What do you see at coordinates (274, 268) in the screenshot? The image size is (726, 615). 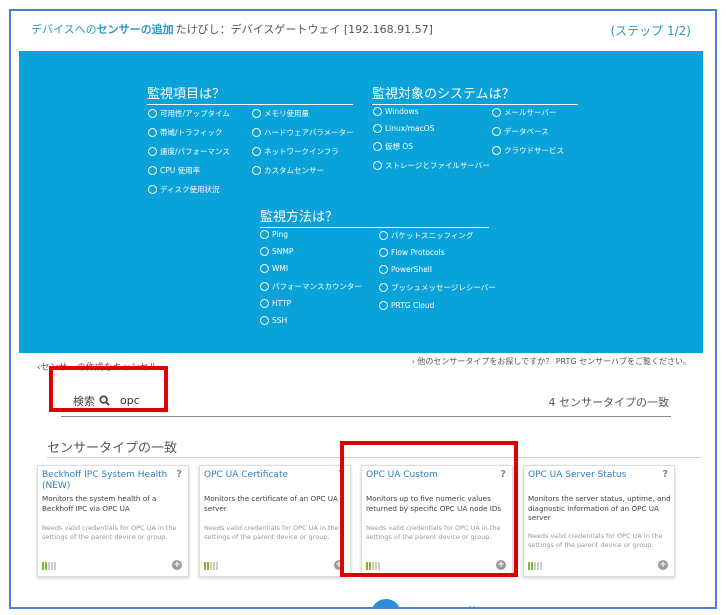 I see `filter-wmi: WMI` at bounding box center [274, 268].